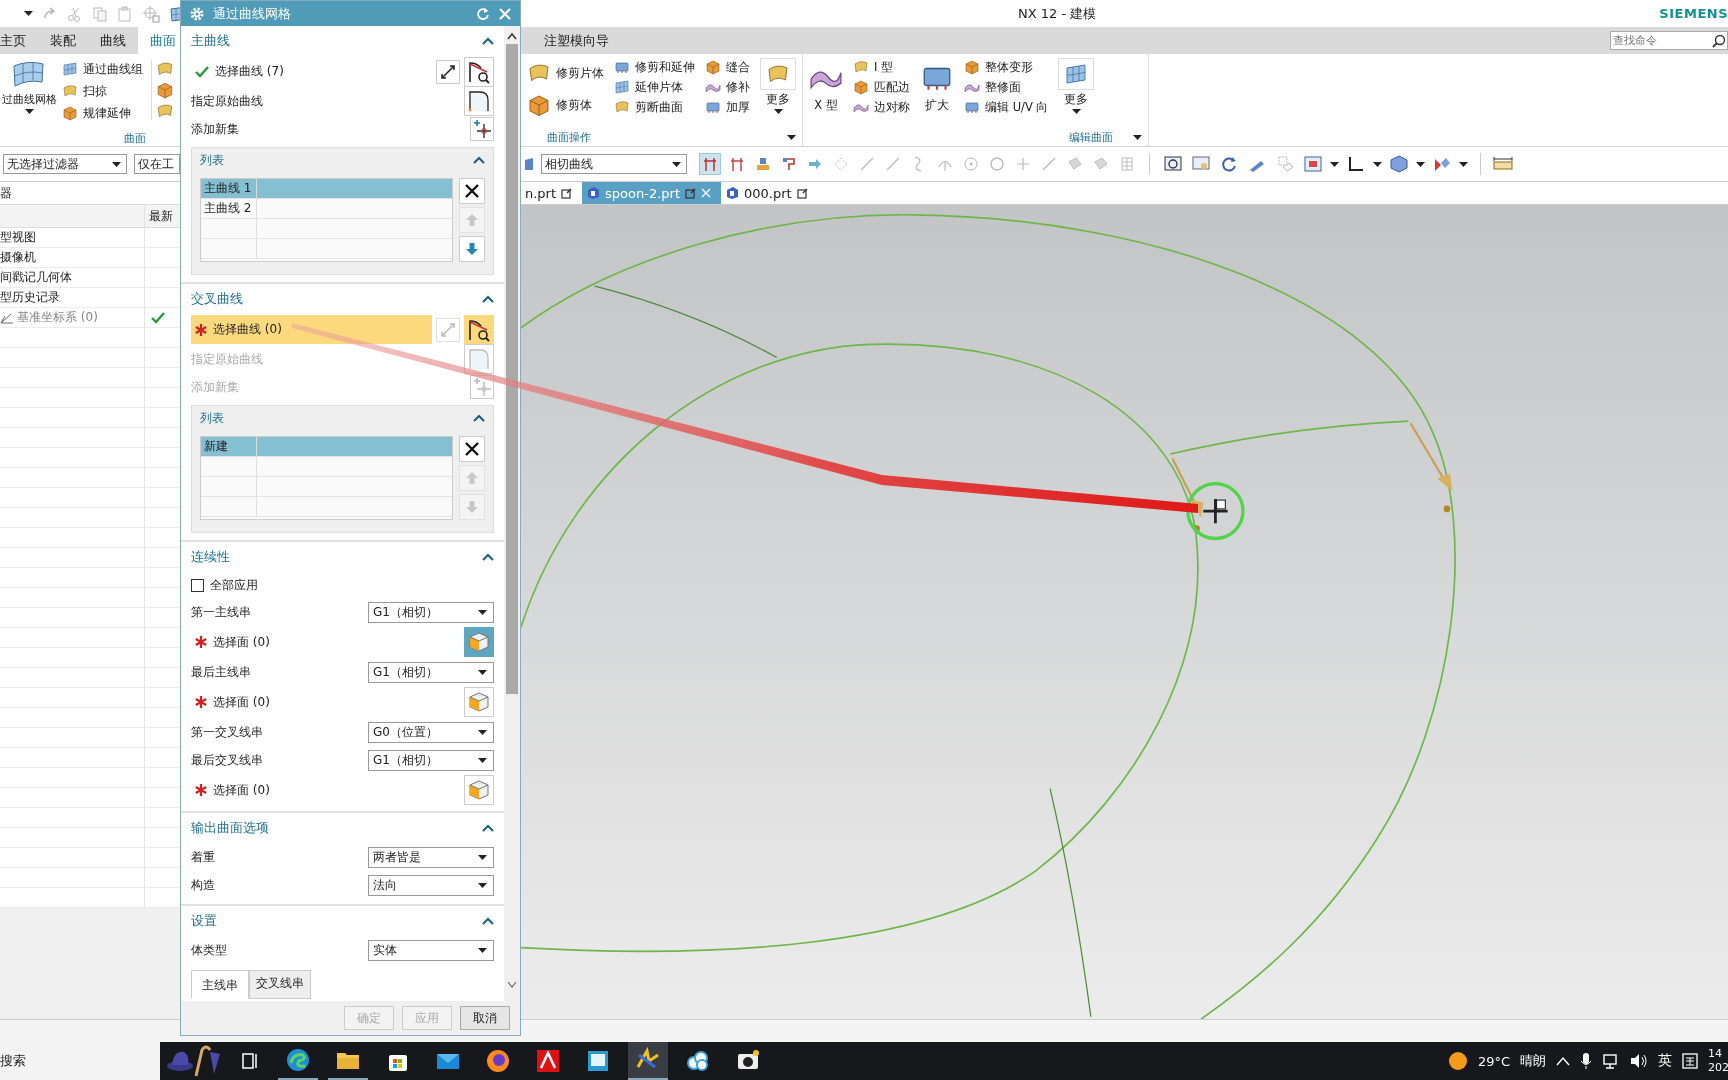 The width and height of the screenshot is (1728, 1080). I want to click on dropdown: G0（位置）, so click(431, 732).